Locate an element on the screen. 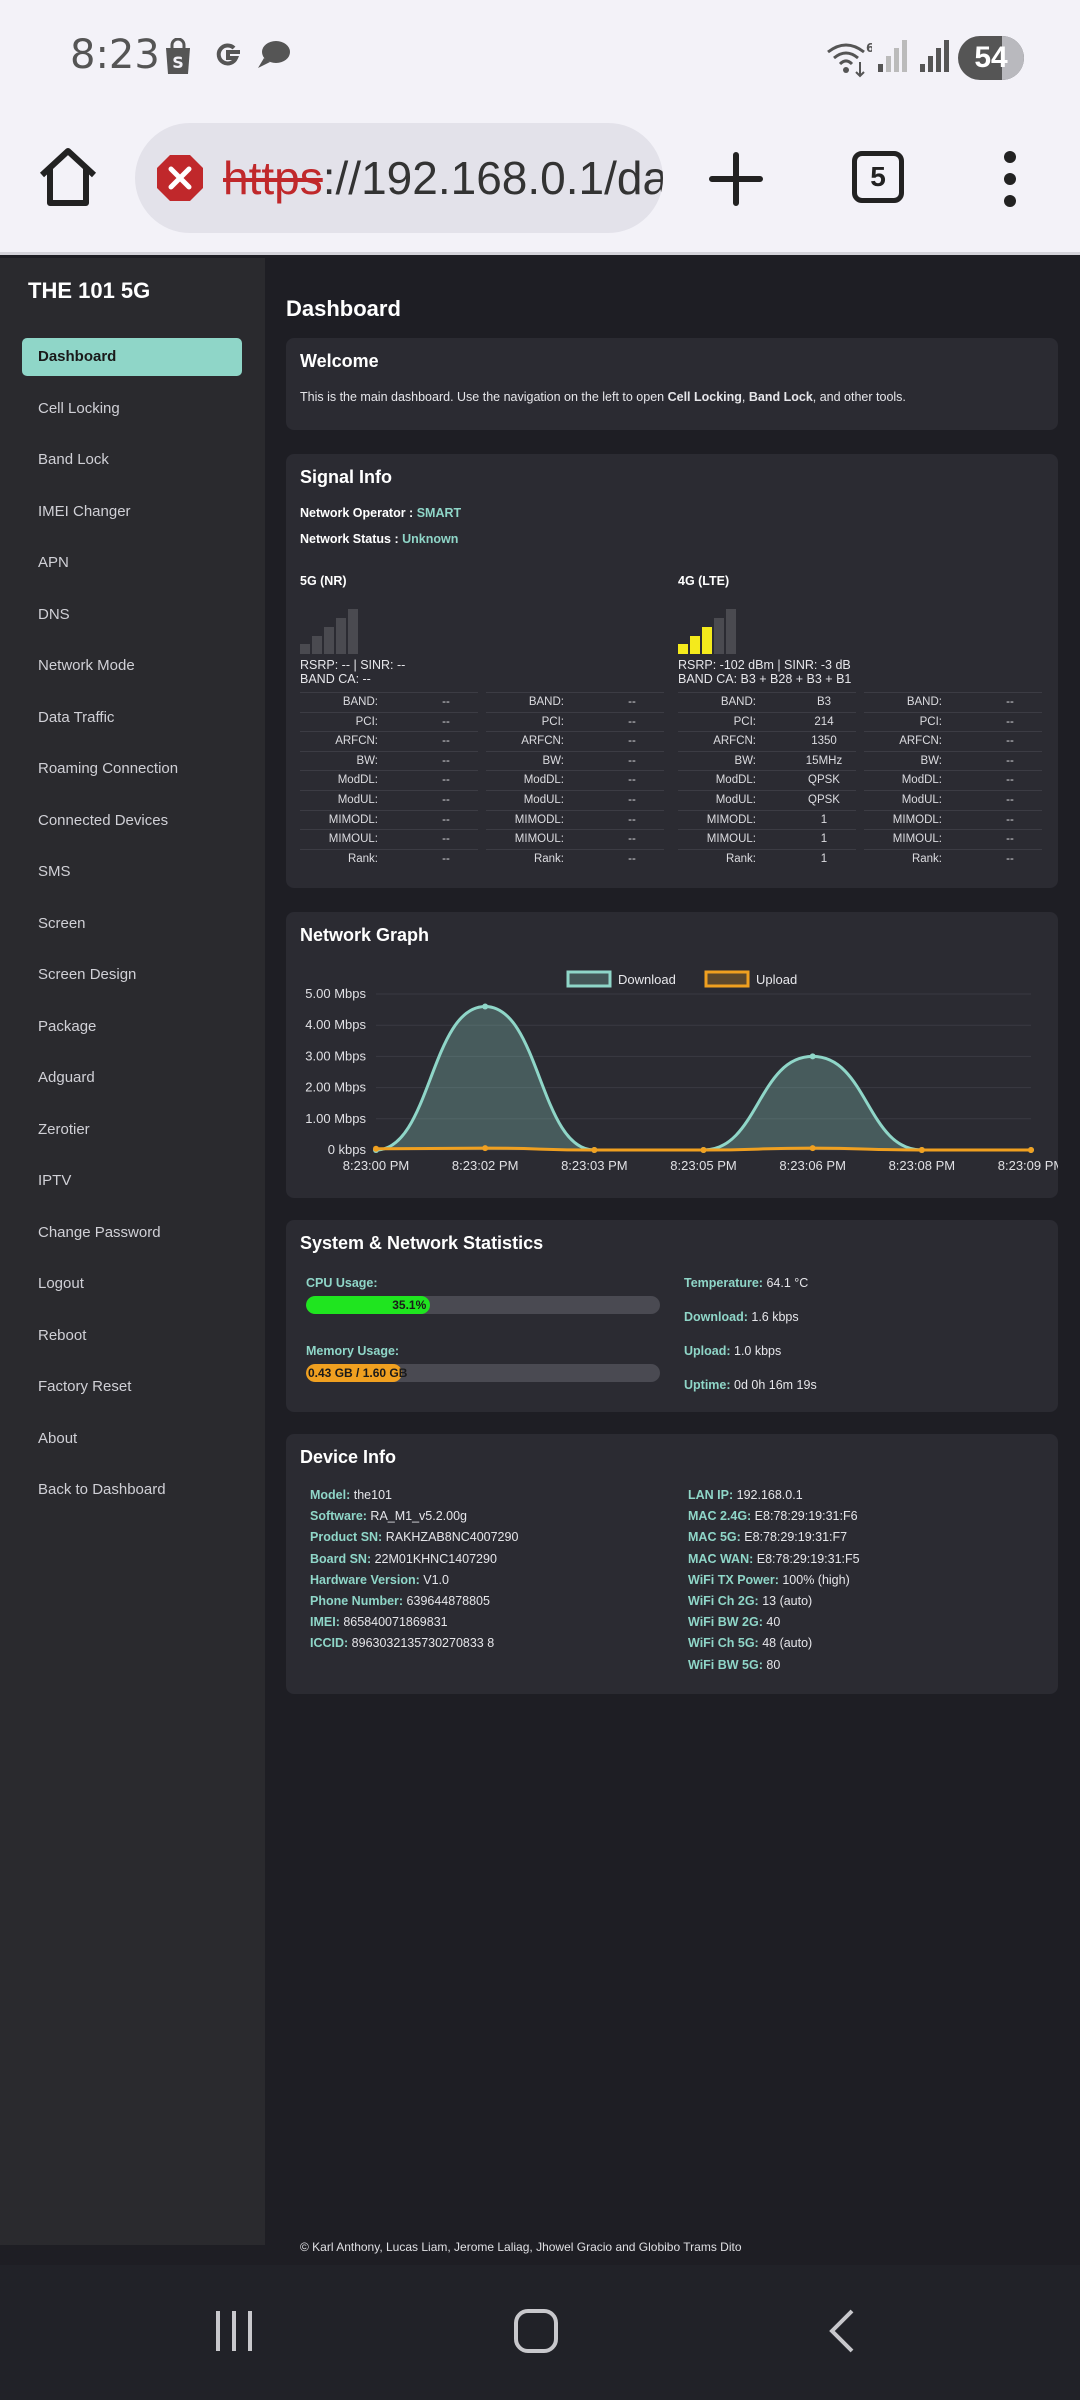  stats-title: System & Network Statistics is located at coordinates (422, 1243).